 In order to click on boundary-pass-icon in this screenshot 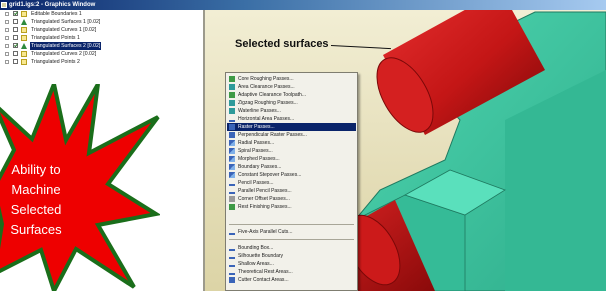, I will do `click(232, 167)`.